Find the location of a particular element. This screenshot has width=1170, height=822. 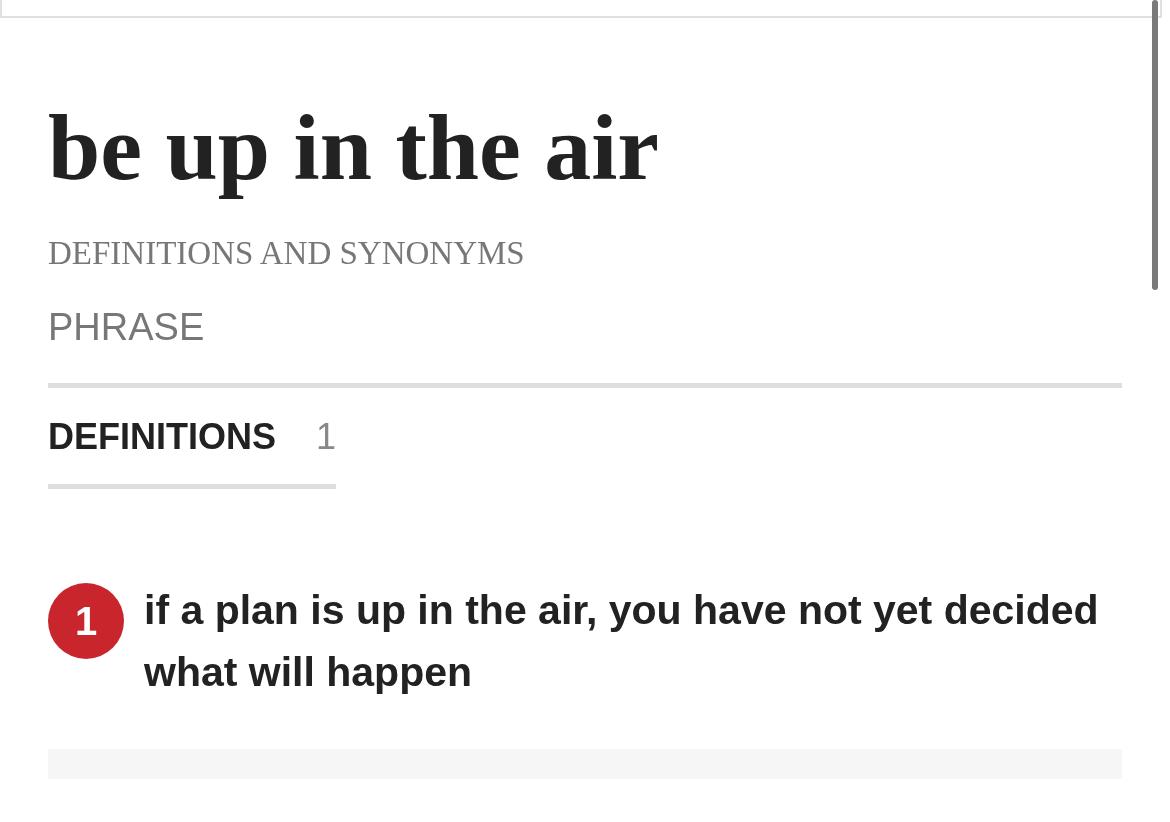

scrollbar is located at coordinates (1155, 145).